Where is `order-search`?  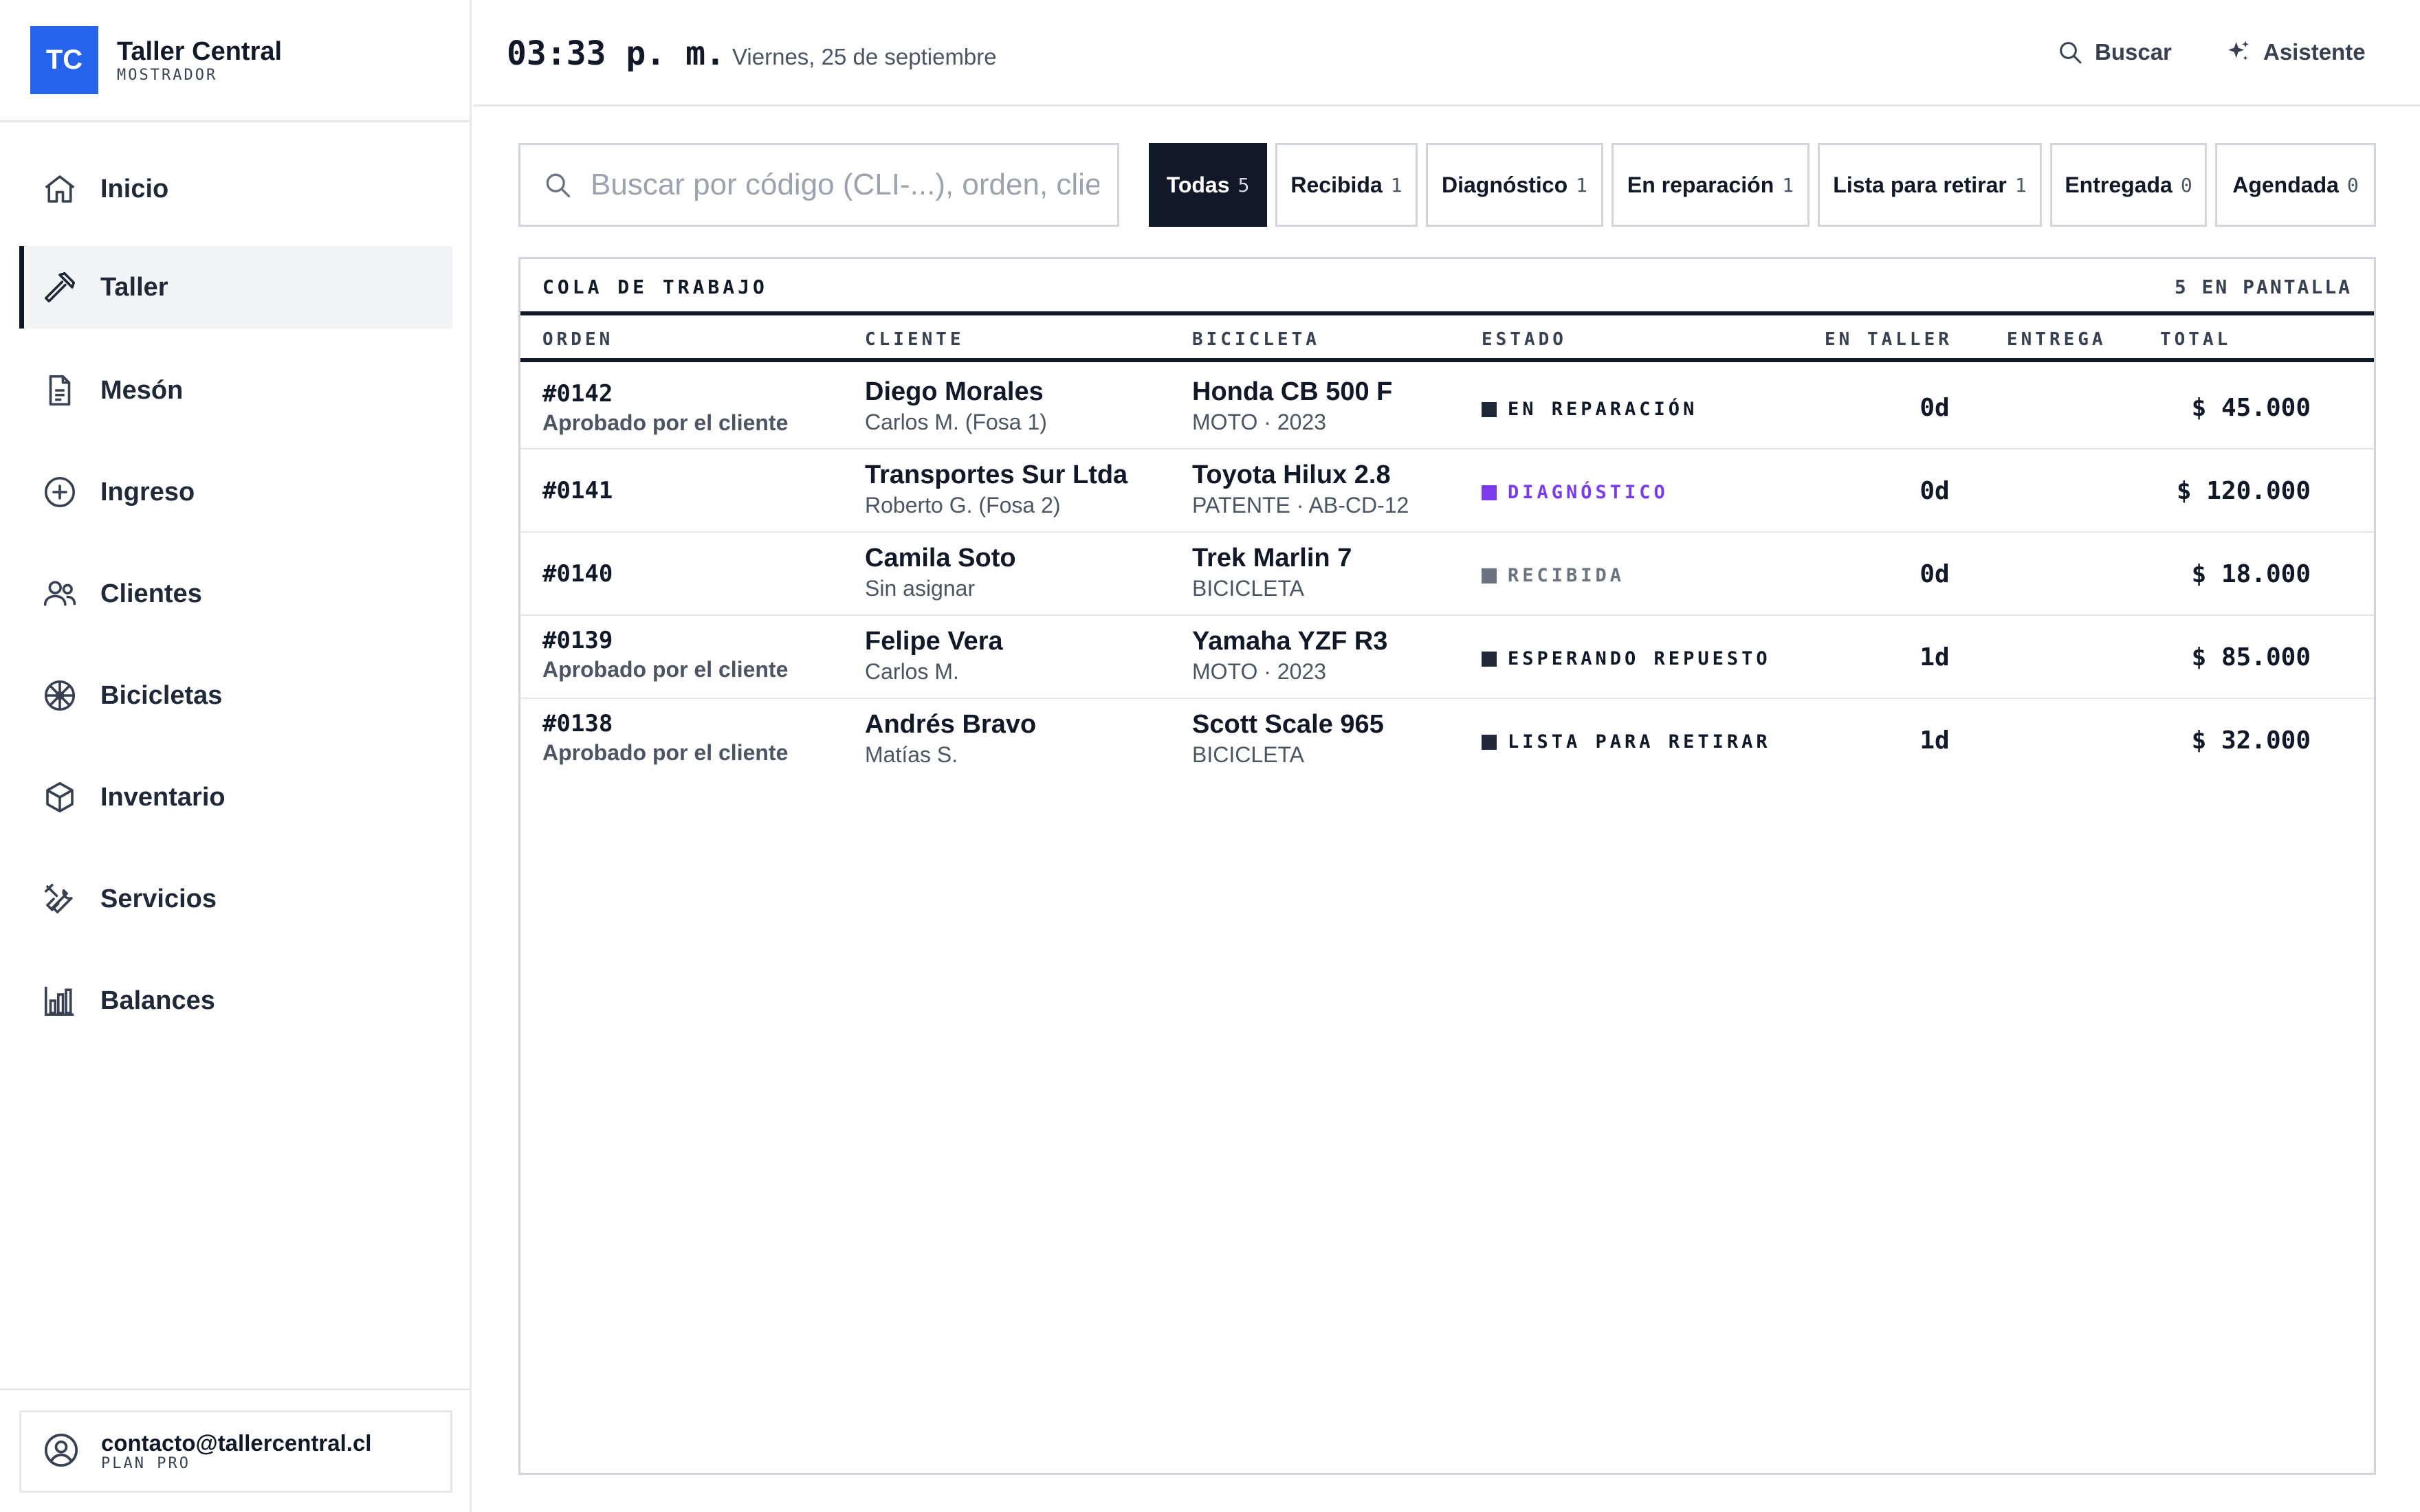
order-search is located at coordinates (818, 185).